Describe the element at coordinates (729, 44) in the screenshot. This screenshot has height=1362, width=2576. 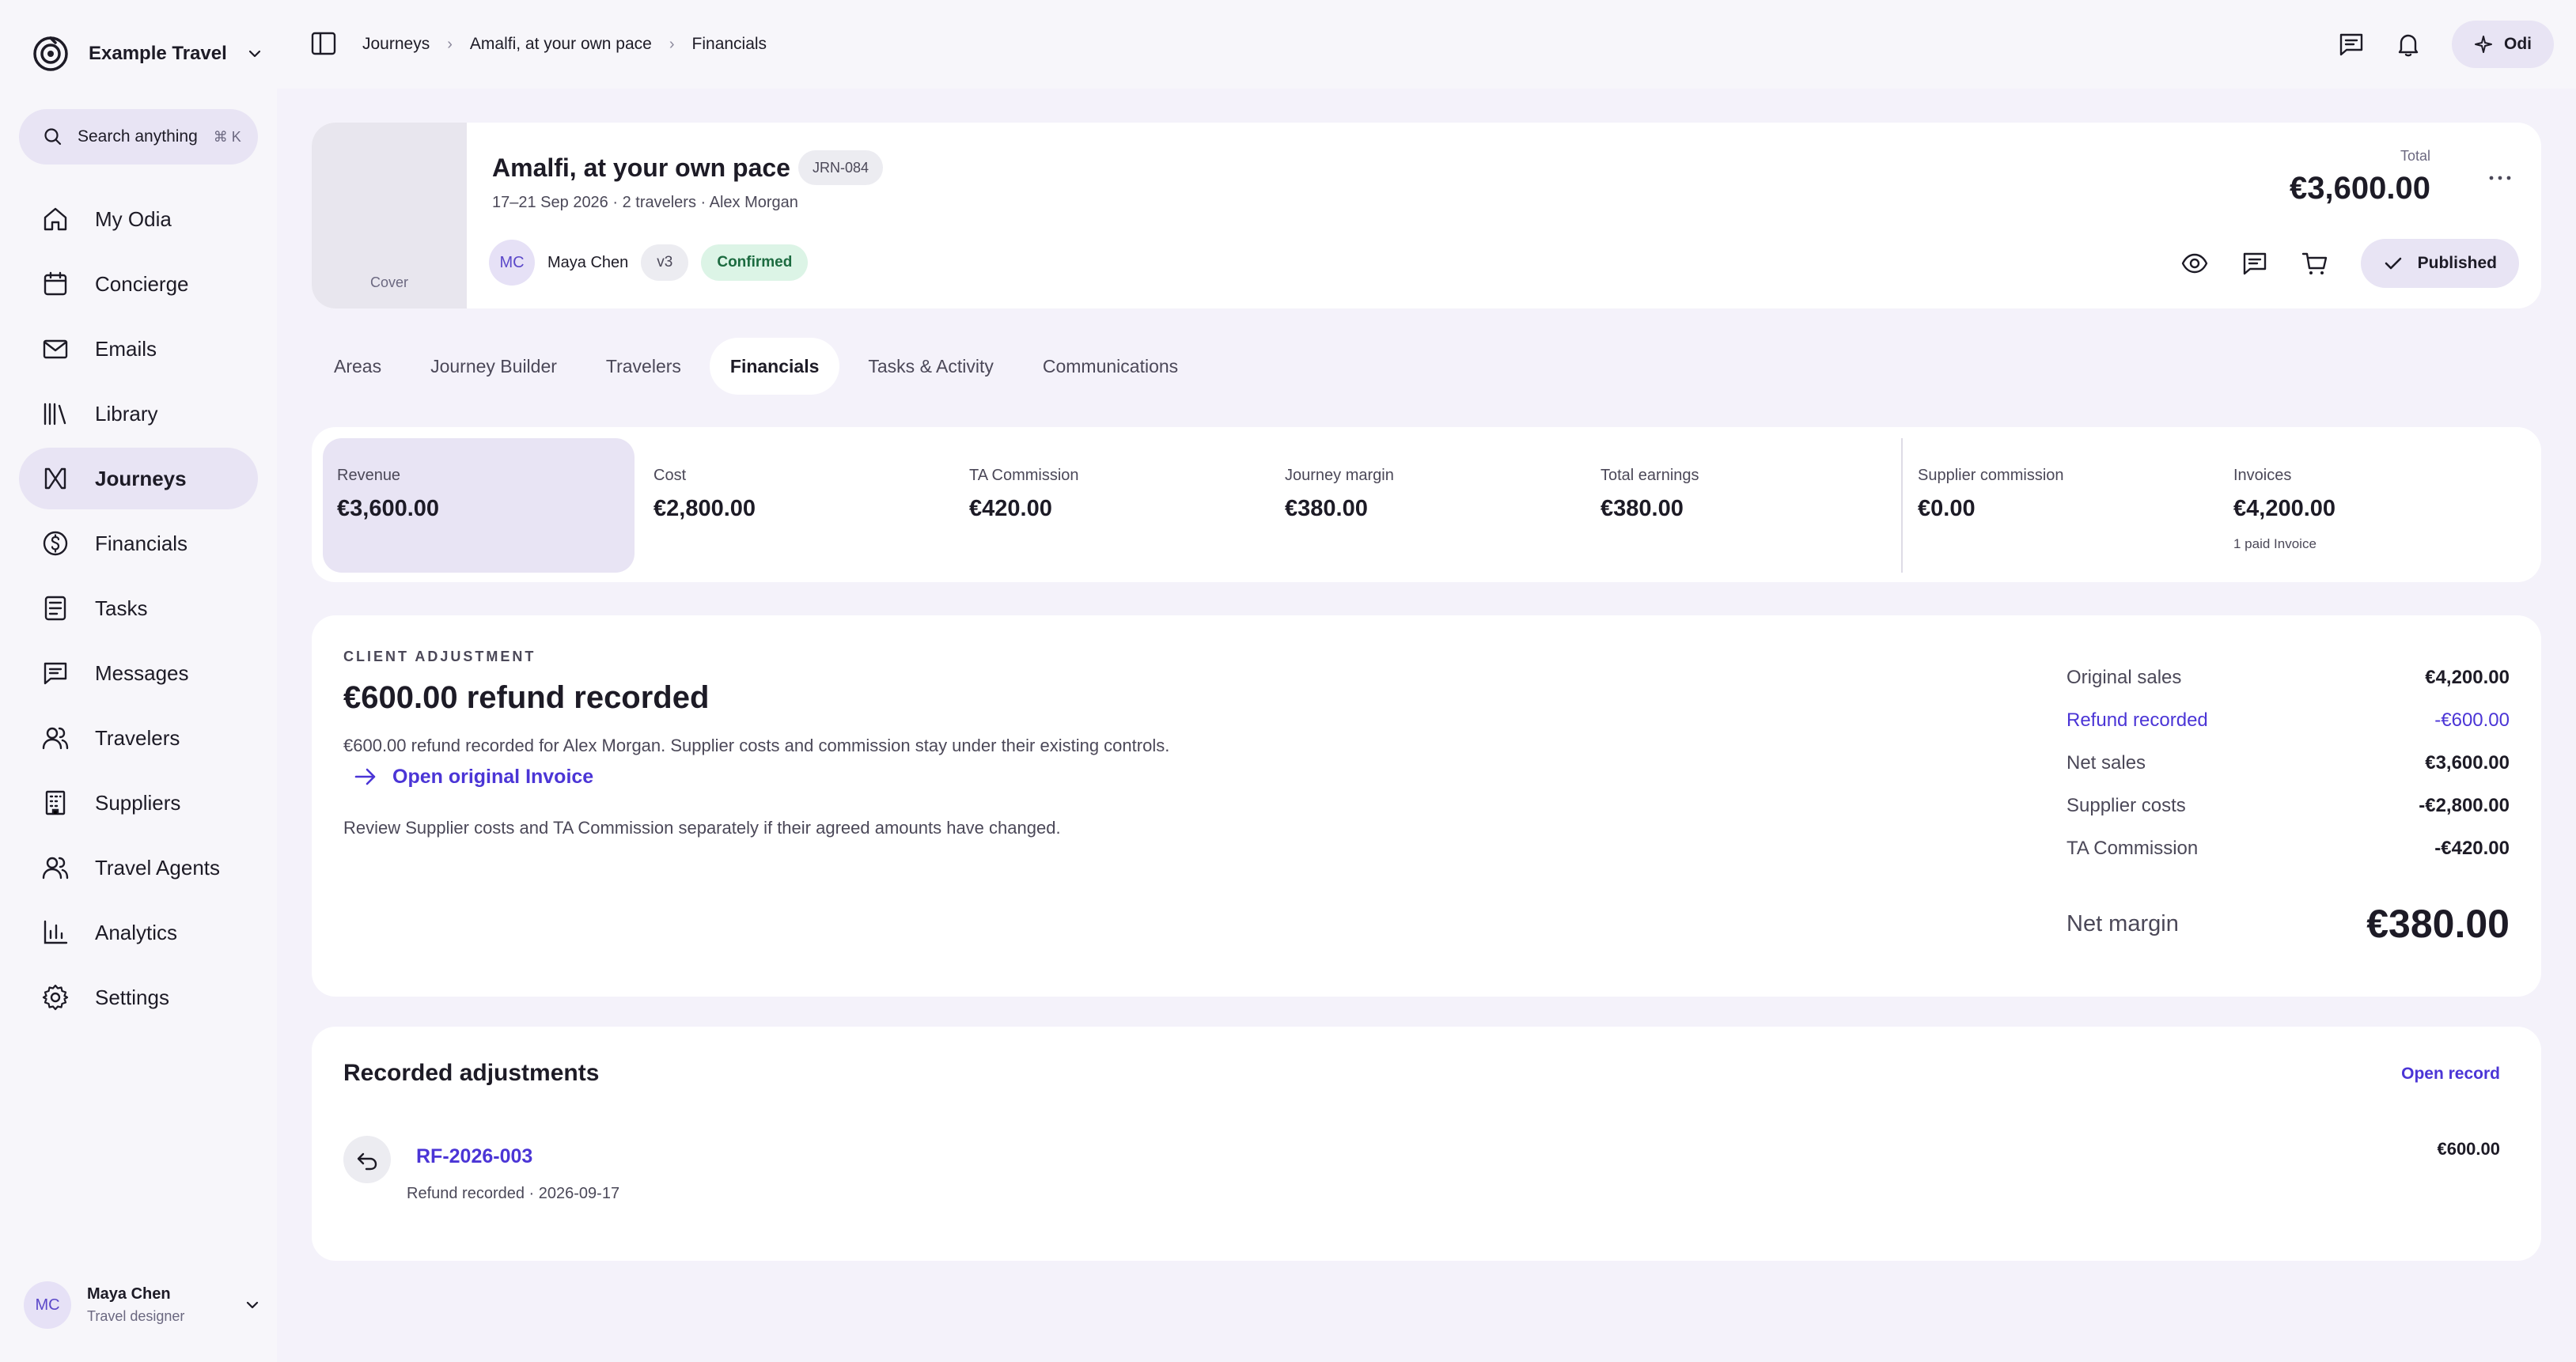
I see `breadcrumb-item-current: Financials` at that location.